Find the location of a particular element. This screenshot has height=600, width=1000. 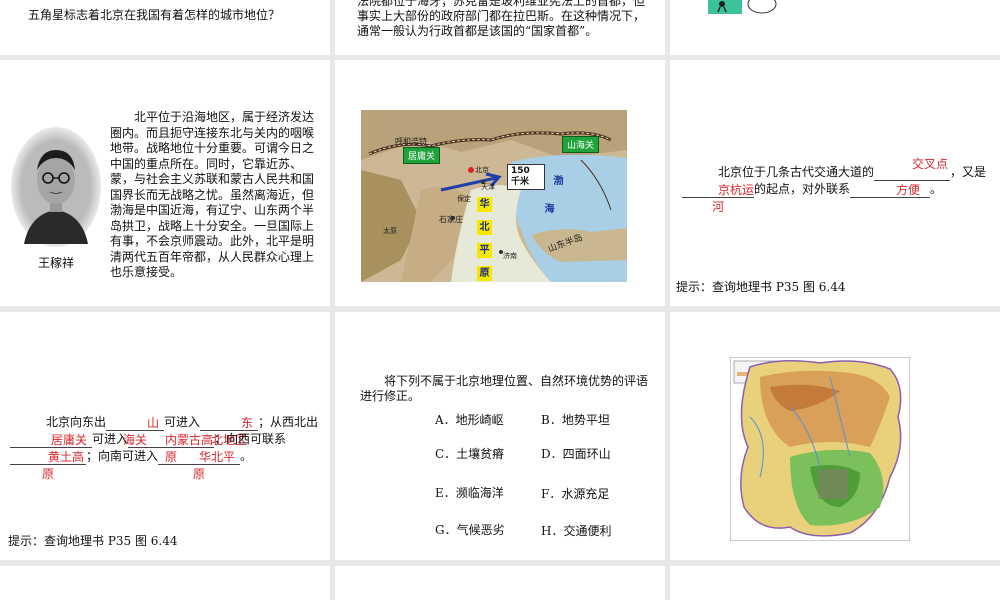

blank-1: 山海关 is located at coordinates (135, 431).